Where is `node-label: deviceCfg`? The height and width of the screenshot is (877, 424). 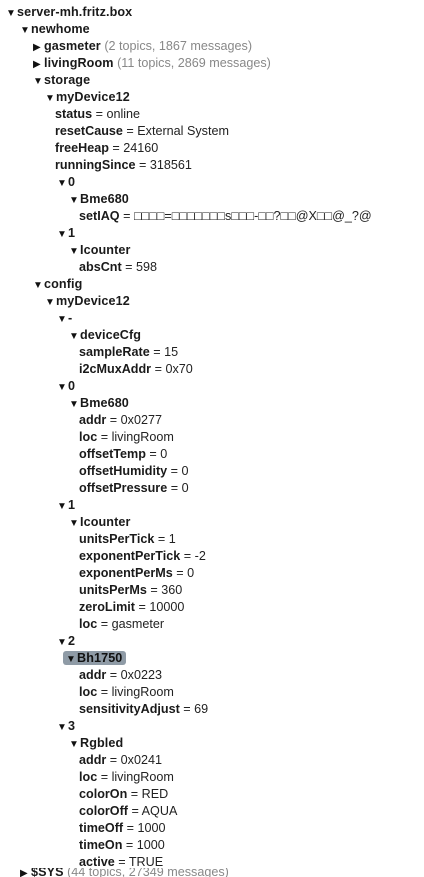 node-label: deviceCfg is located at coordinates (111, 335).